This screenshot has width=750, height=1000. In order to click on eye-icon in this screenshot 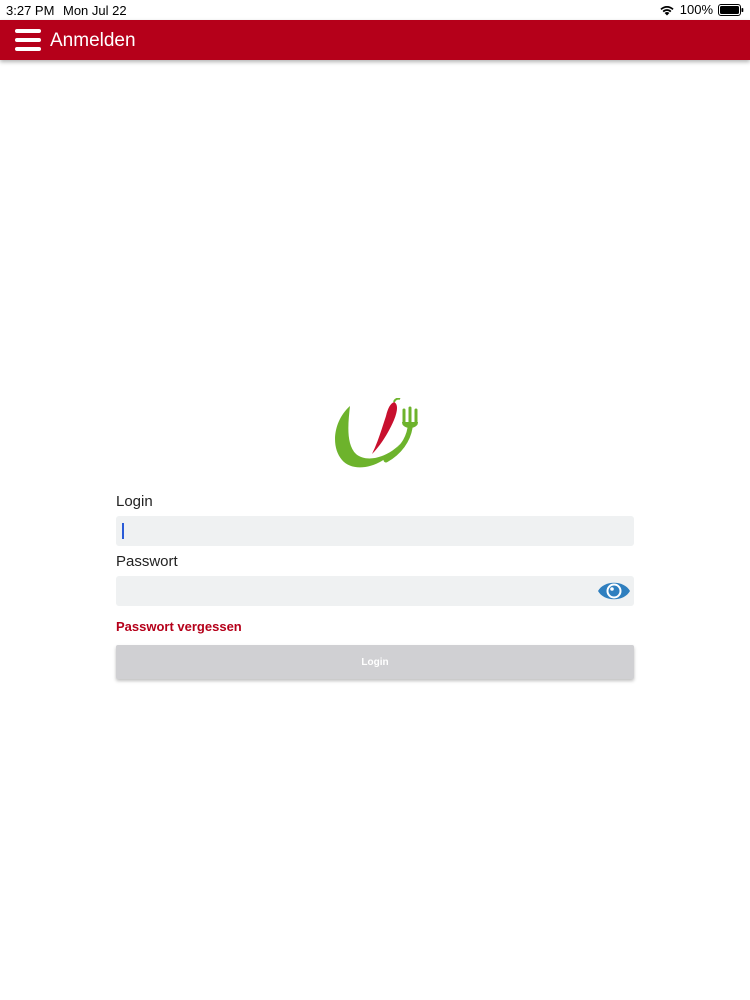, I will do `click(614, 591)`.